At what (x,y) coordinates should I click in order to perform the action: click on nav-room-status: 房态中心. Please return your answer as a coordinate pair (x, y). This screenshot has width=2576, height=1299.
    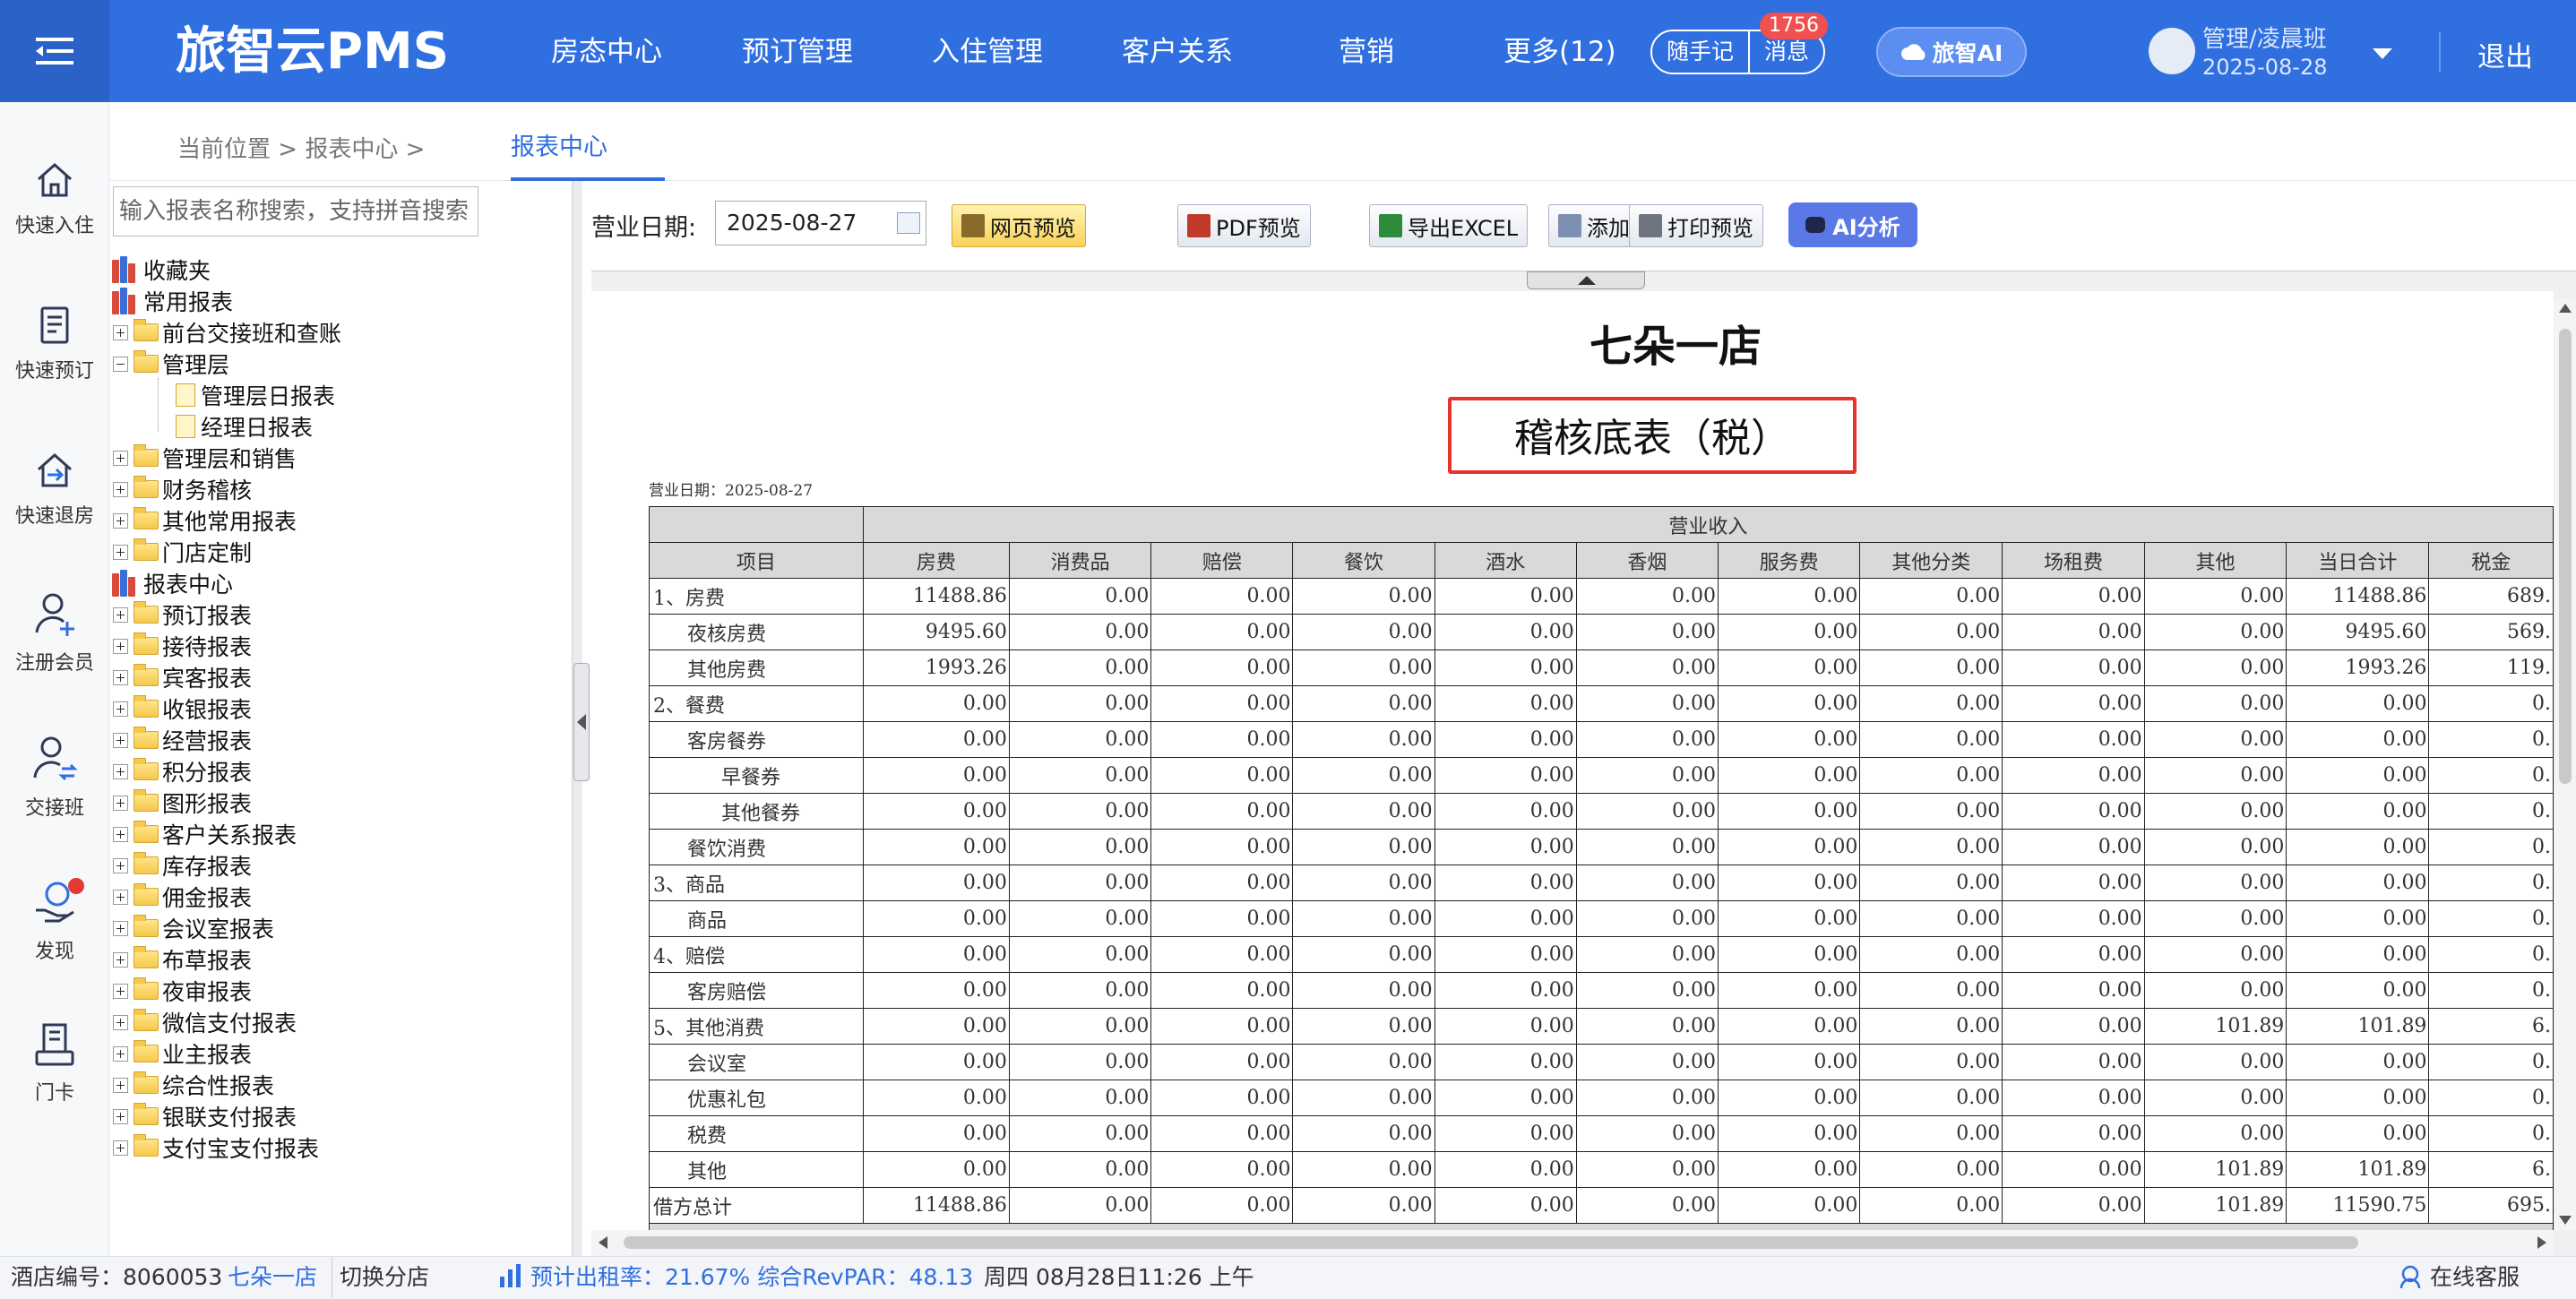
    Looking at the image, I should click on (606, 52).